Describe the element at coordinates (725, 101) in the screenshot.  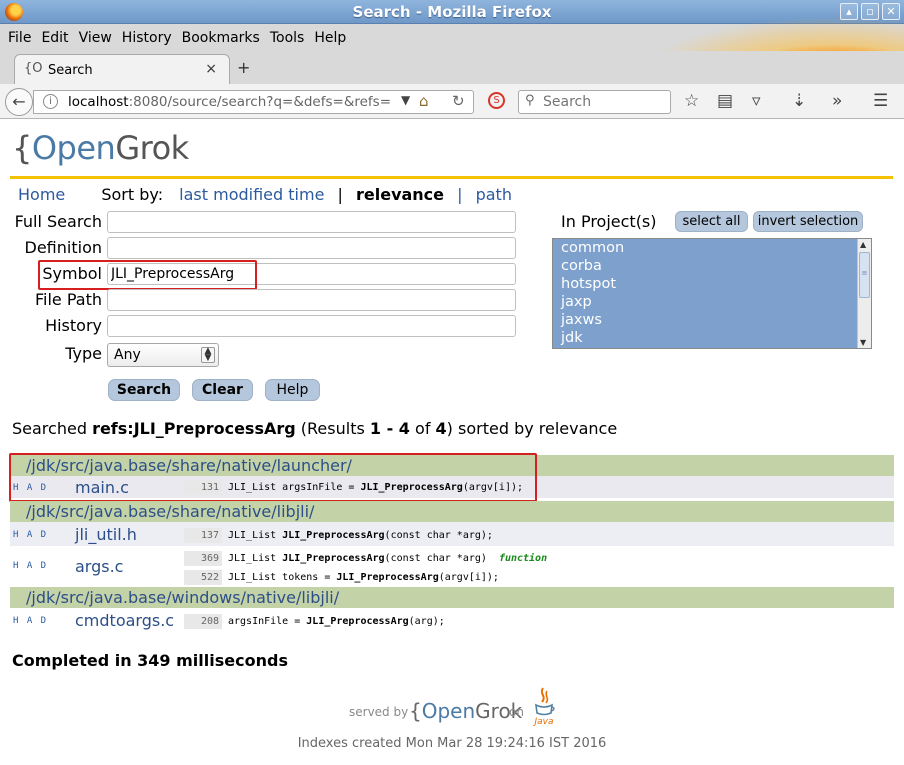
I see `reading-list-icon: ▤` at that location.